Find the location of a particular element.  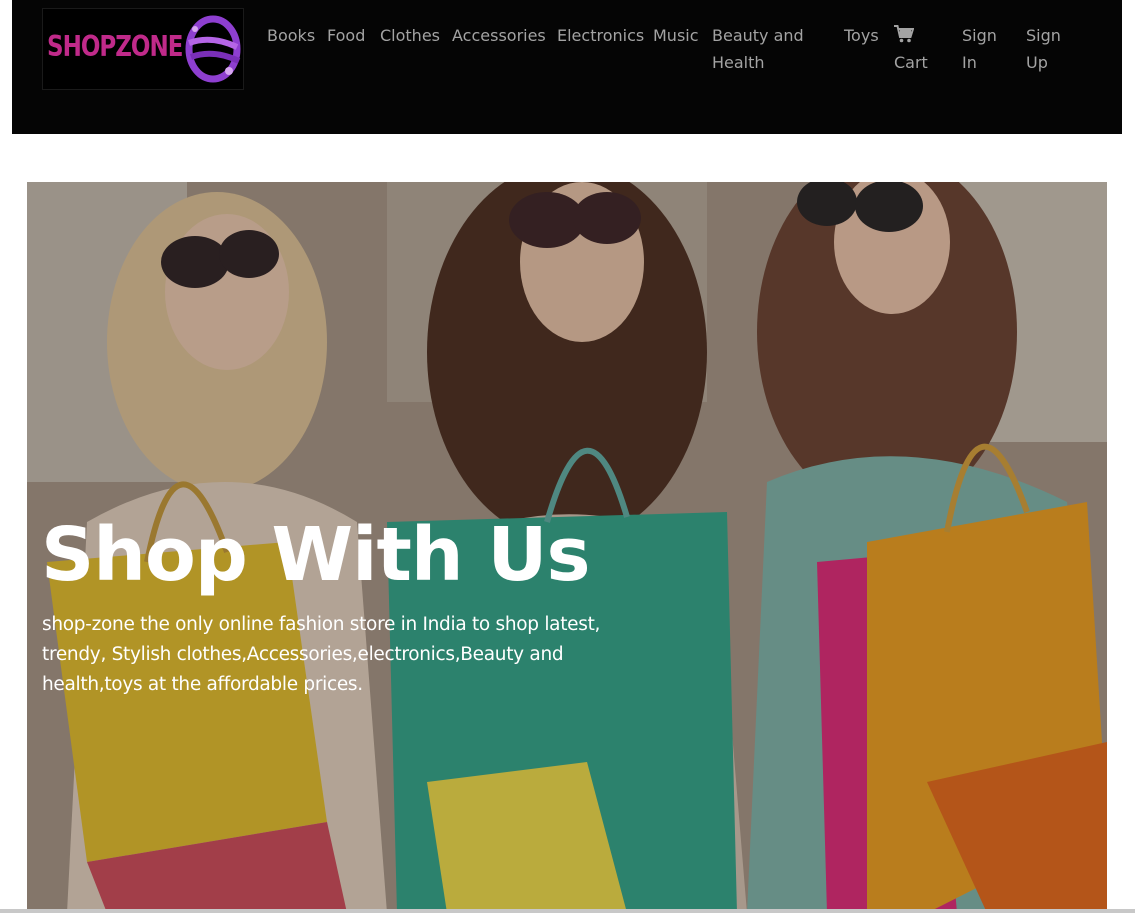

nav-music: Music is located at coordinates (676, 35).